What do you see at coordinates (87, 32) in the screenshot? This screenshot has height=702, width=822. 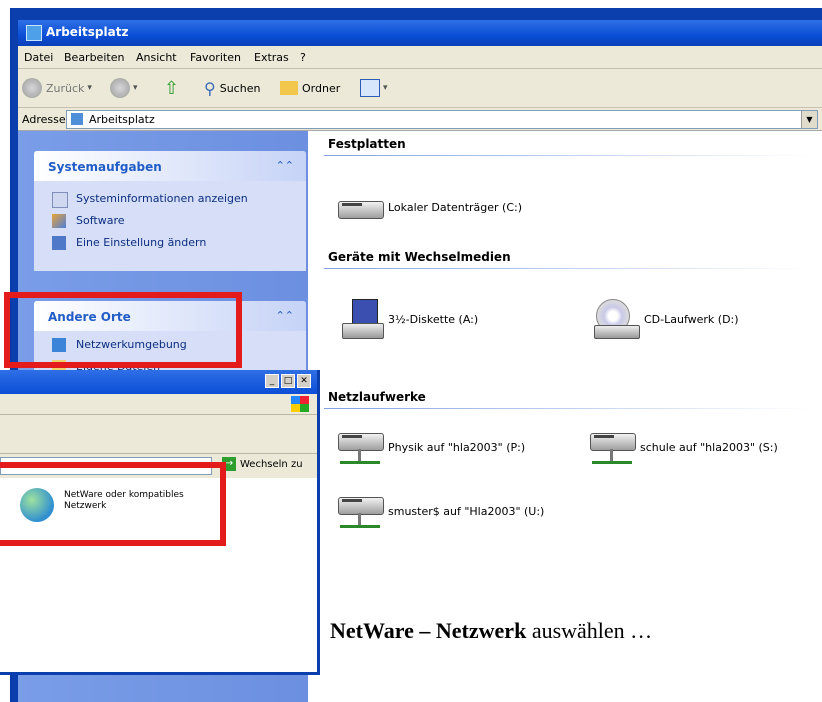 I see `window-title: Arbeitsplatz` at bounding box center [87, 32].